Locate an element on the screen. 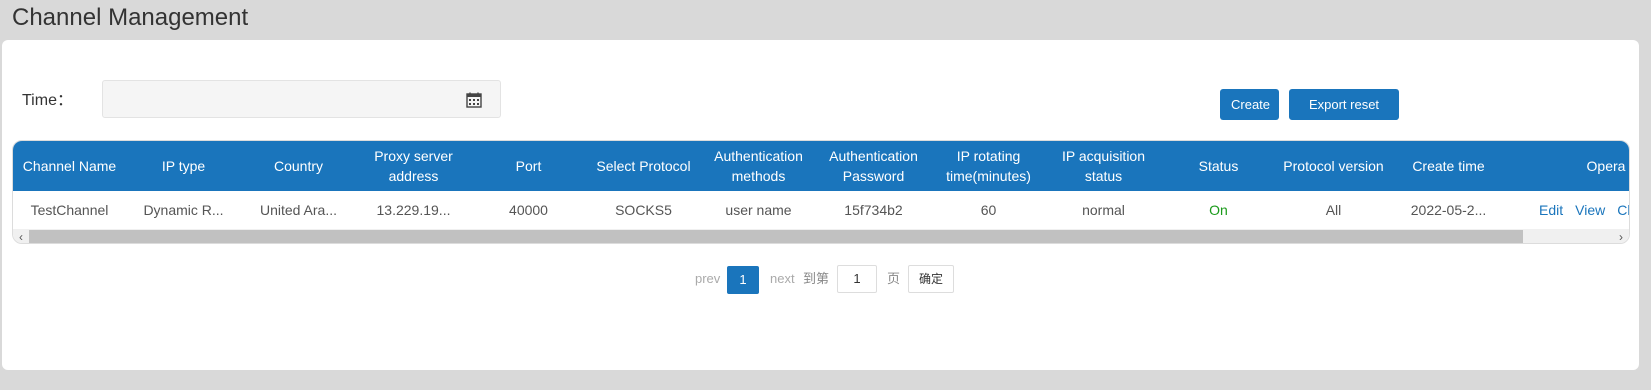 The image size is (1651, 390). column-header-auth-password: Authentication Password is located at coordinates (873, 166).